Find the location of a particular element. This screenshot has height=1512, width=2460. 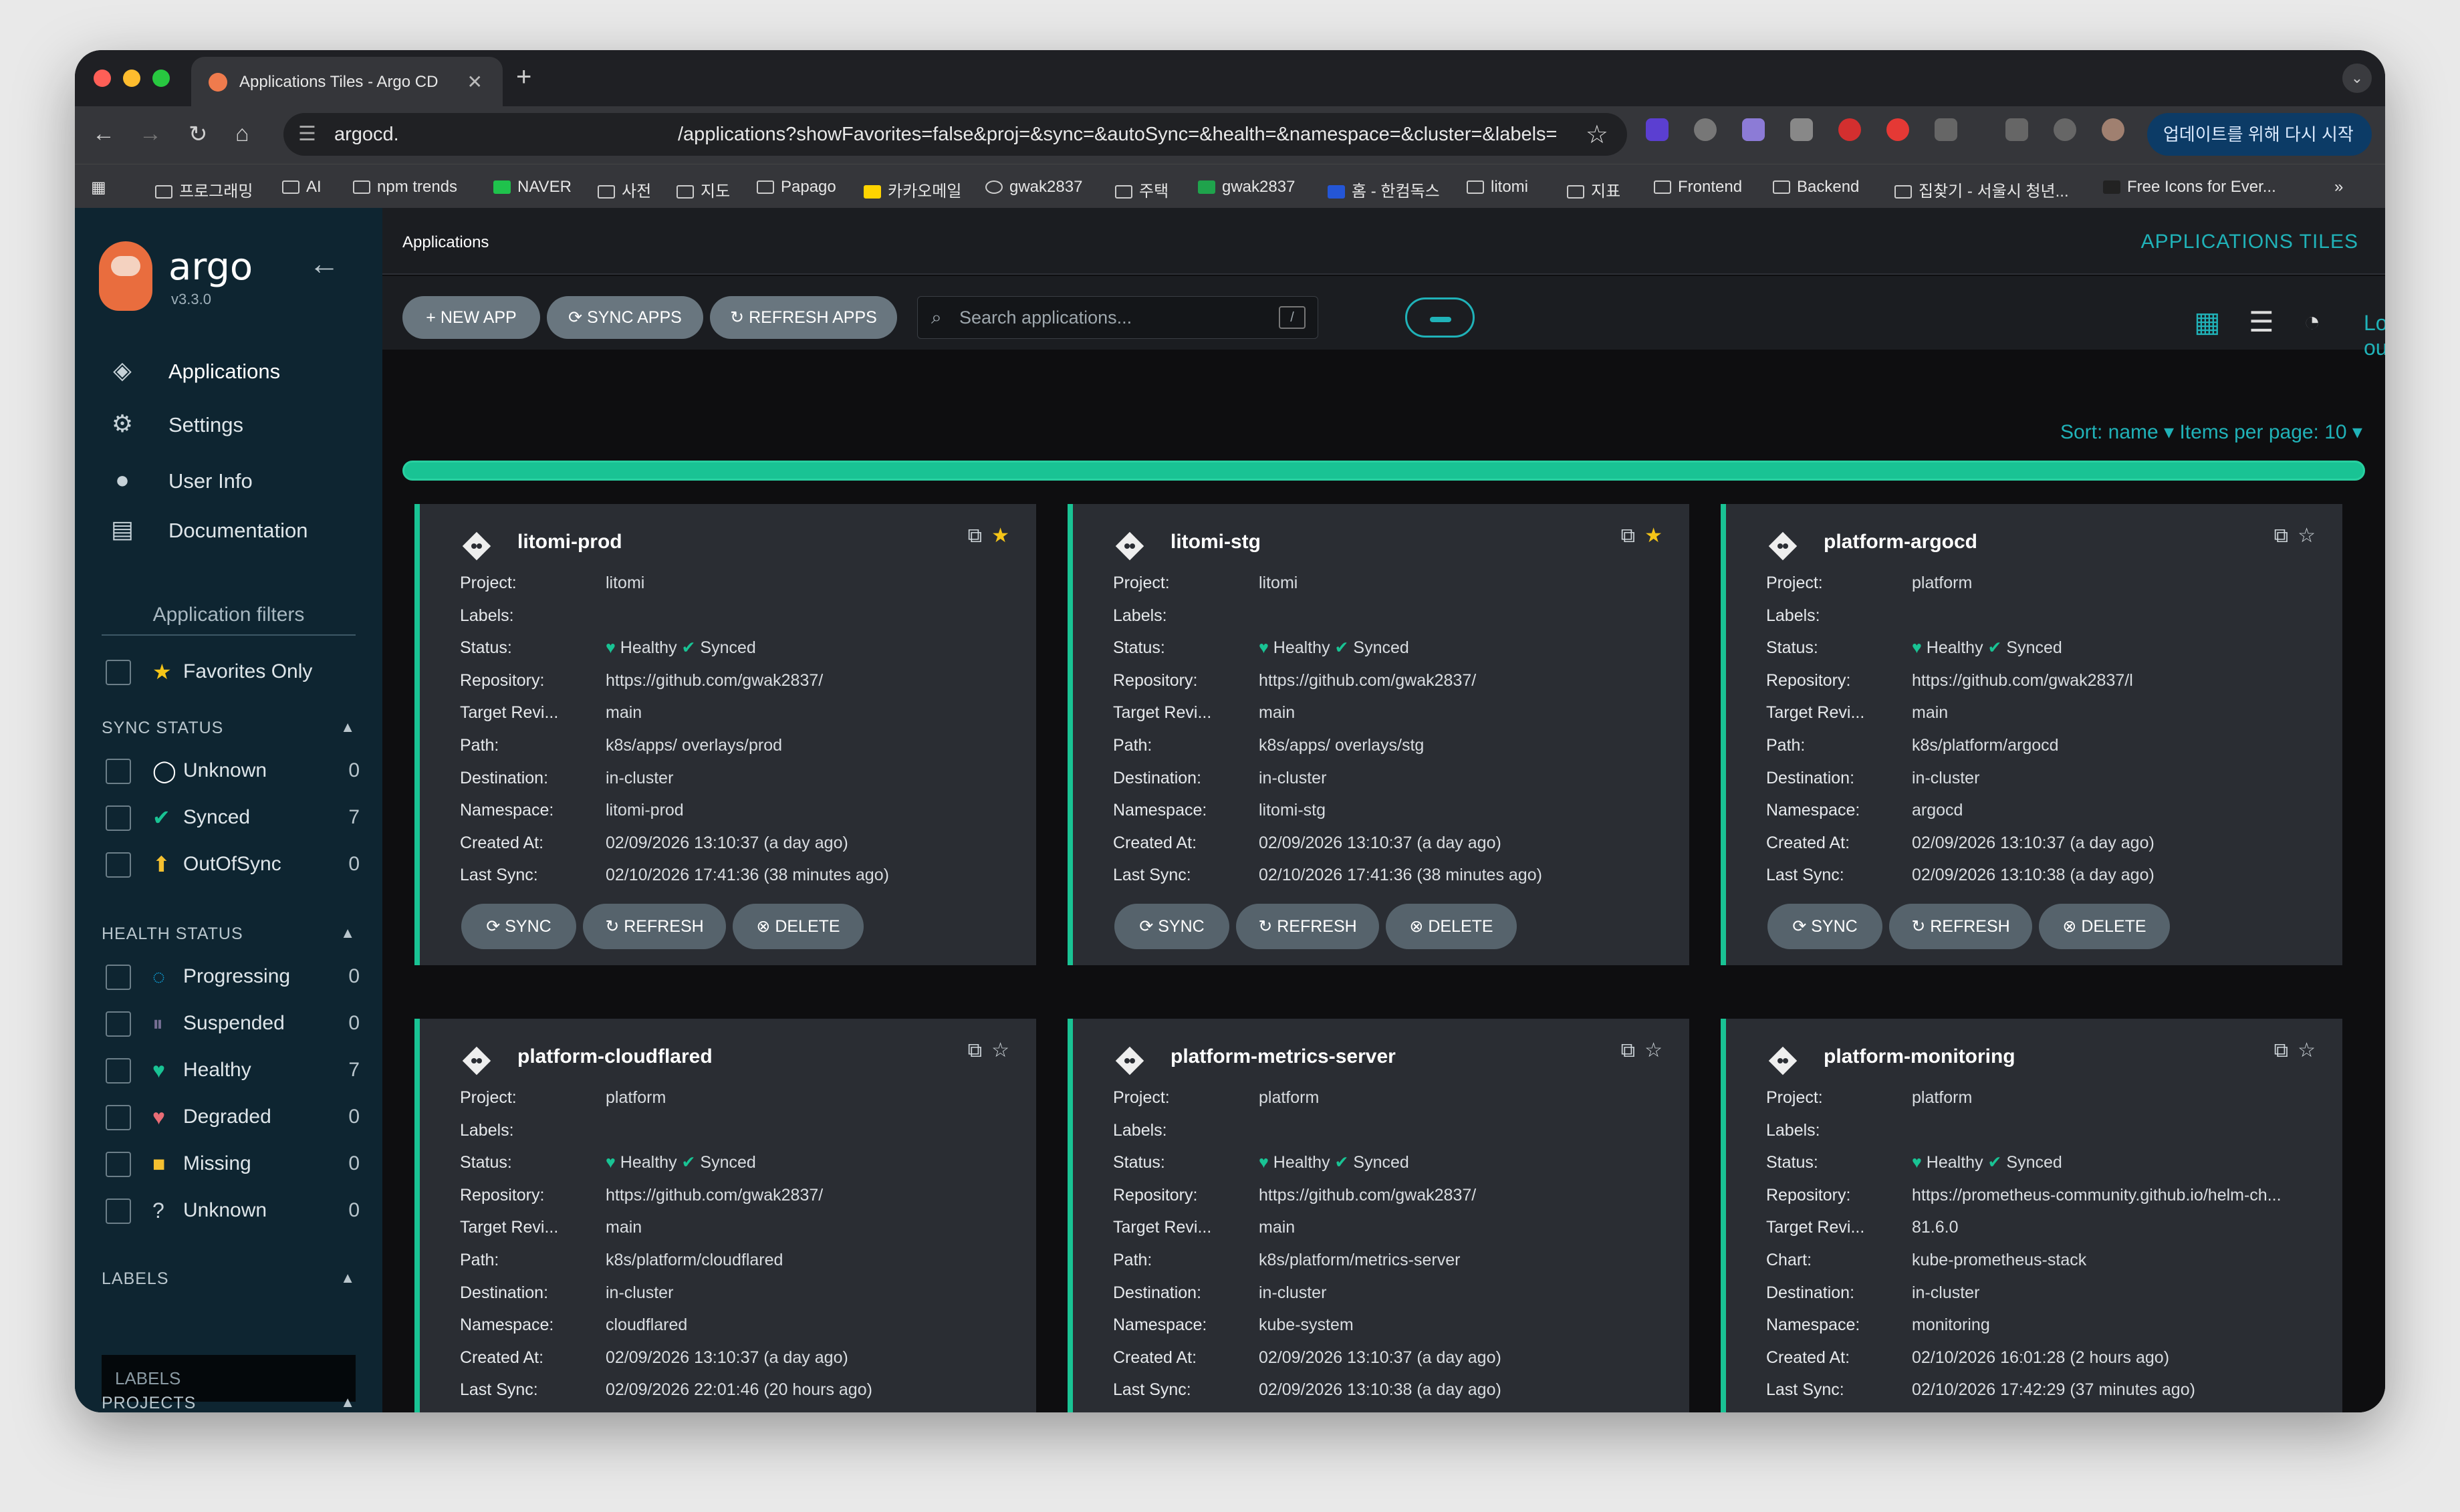

tab-search-icon: ⌄ is located at coordinates (2357, 78).